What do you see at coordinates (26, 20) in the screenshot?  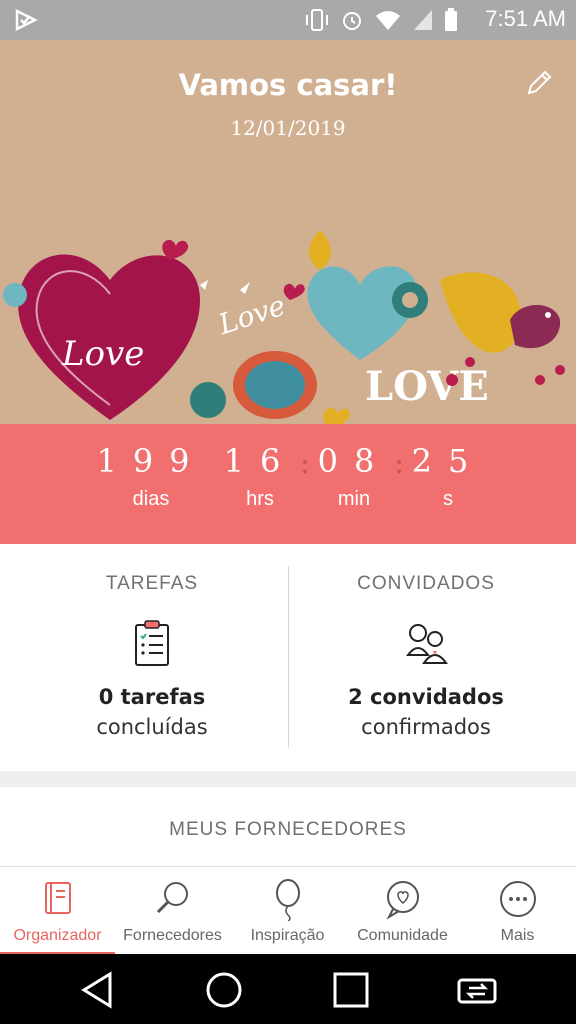 I see `app-logo-icon` at bounding box center [26, 20].